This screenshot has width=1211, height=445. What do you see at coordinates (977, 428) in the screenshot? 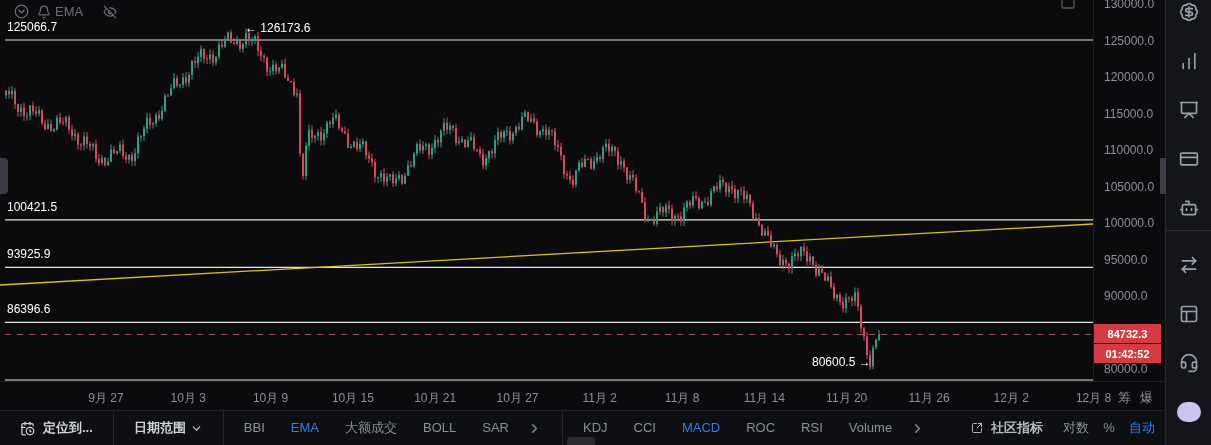
I see `external-link-icon` at bounding box center [977, 428].